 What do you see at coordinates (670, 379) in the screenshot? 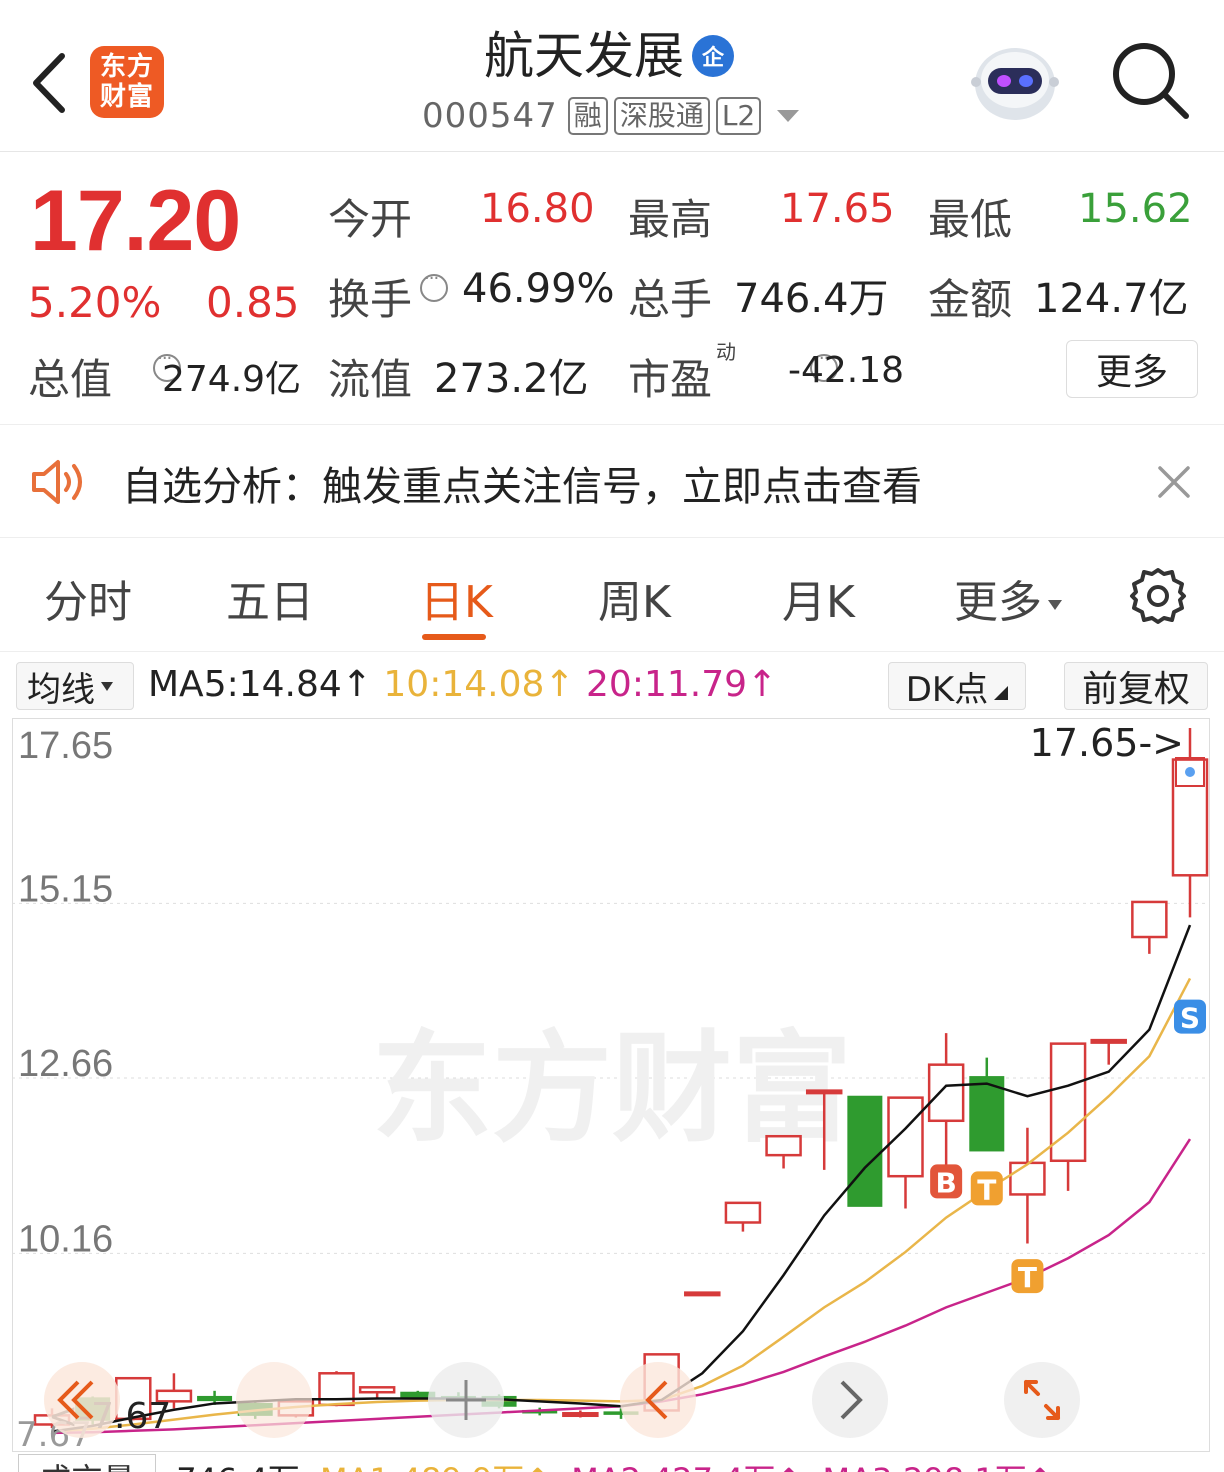
I see `pe-label: 市盈` at bounding box center [670, 379].